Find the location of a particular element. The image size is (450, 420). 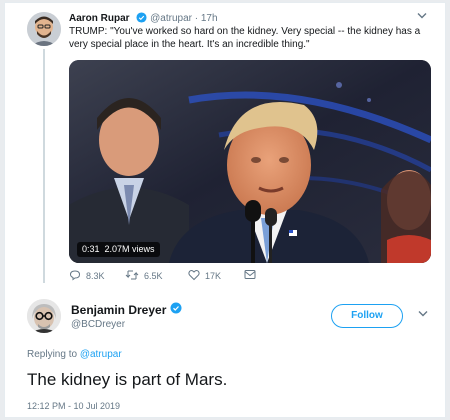

reply-tweet-text: The kidney is part of Mars. is located at coordinates (127, 379).